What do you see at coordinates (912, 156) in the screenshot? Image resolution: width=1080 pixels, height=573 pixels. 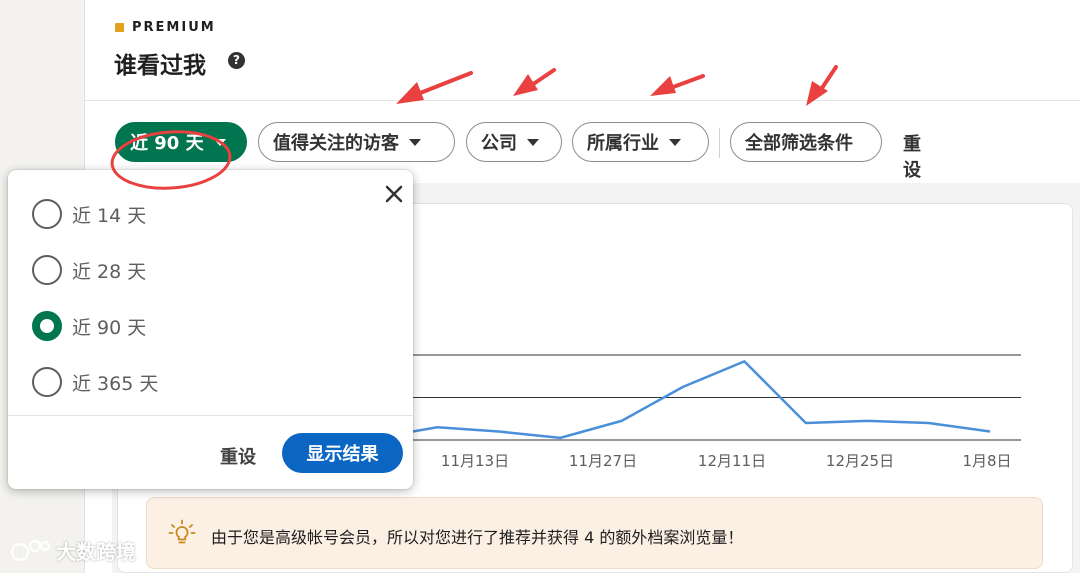 I see `filter-reset-button: 重设` at bounding box center [912, 156].